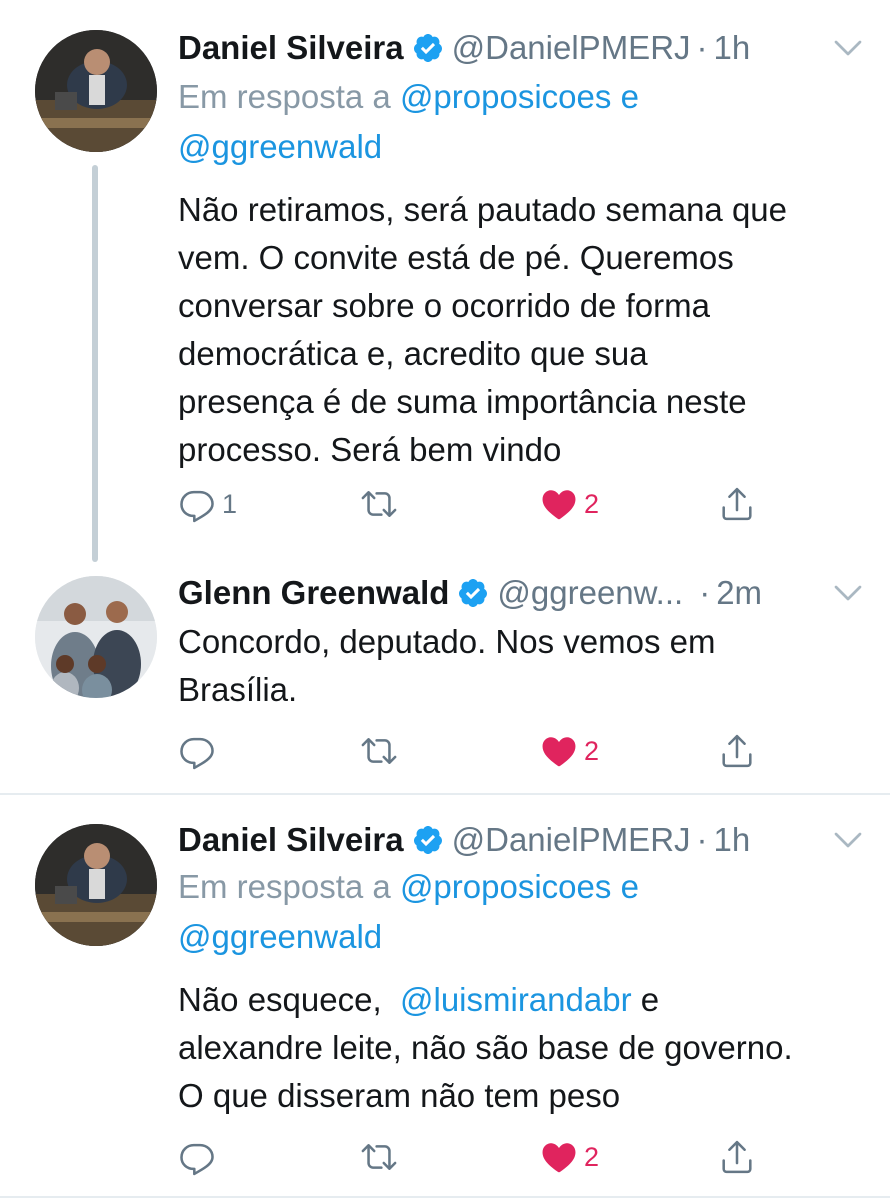  What do you see at coordinates (313, 593) in the screenshot?
I see `display-name: Glenn Greenwald` at bounding box center [313, 593].